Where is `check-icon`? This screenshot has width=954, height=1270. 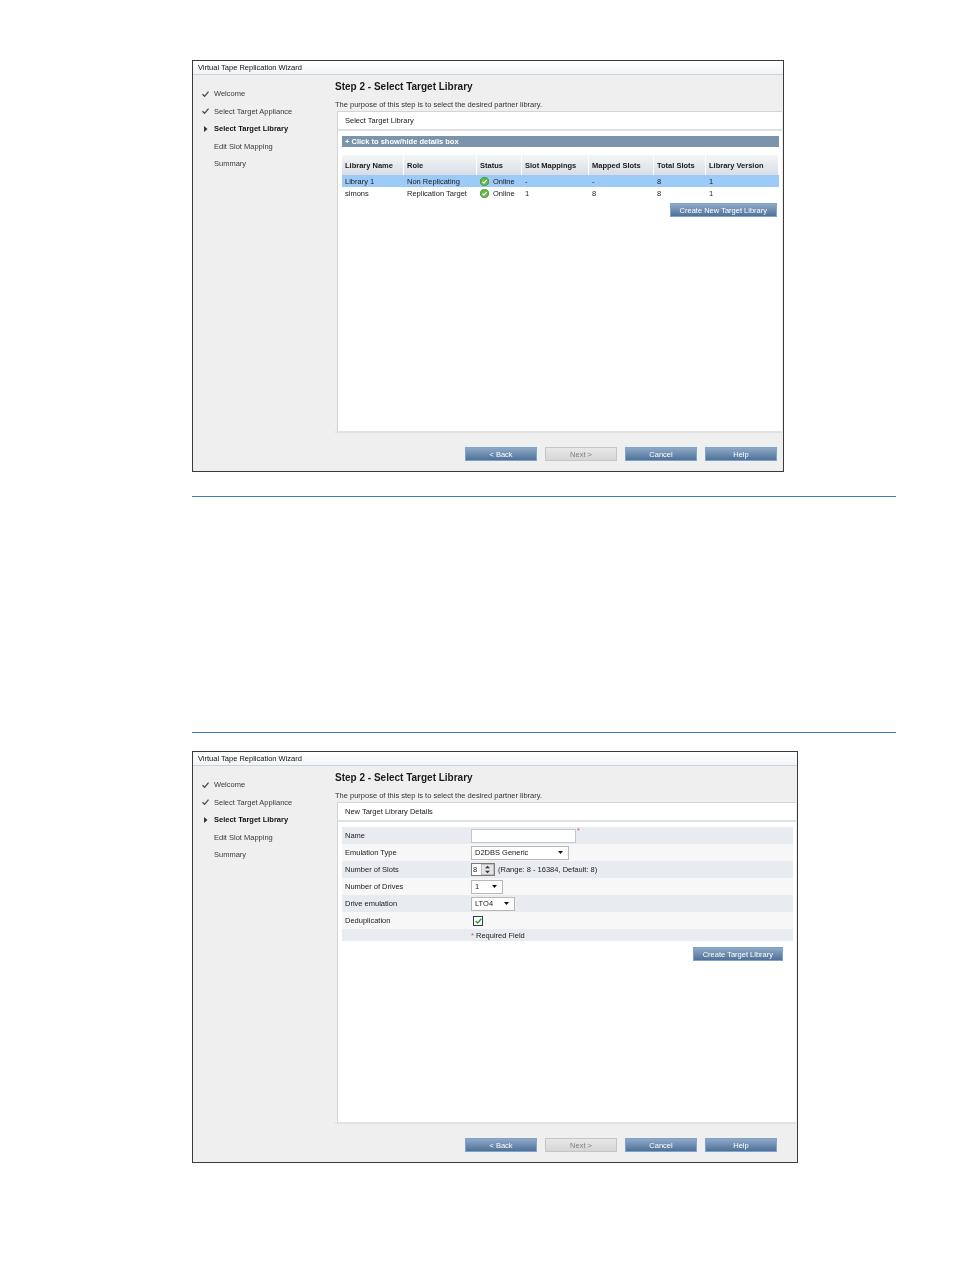 check-icon is located at coordinates (478, 920).